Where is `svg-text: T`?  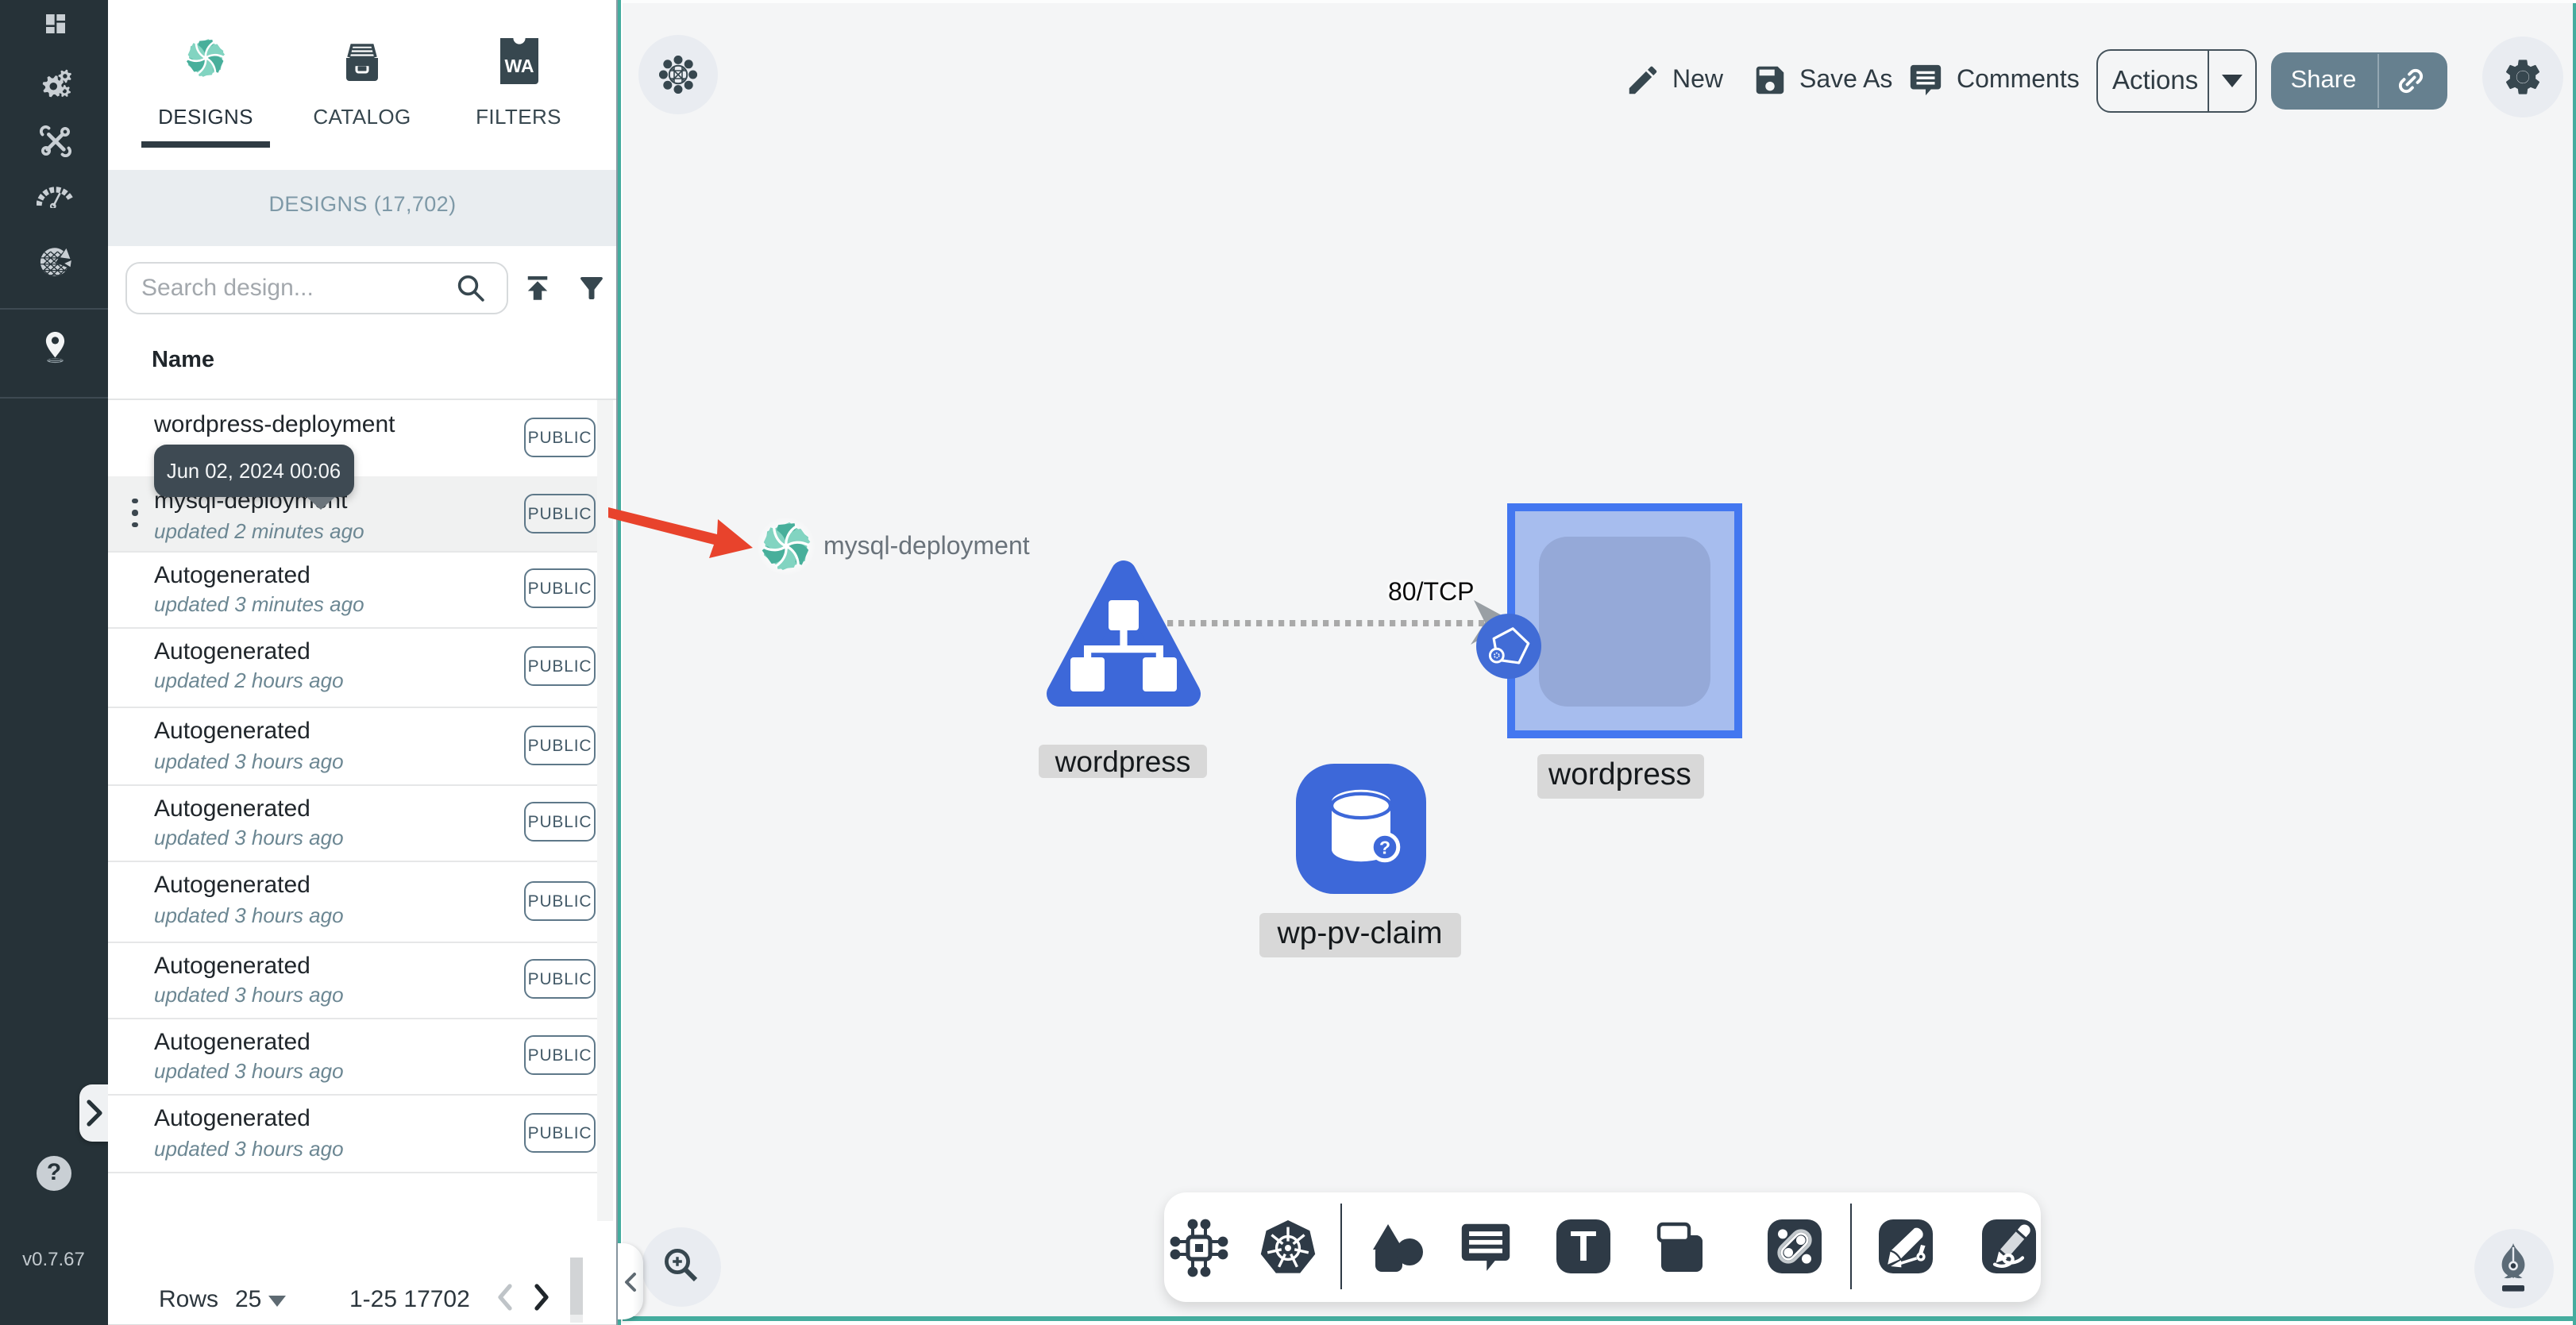
svg-text: T is located at coordinates (1583, 1246).